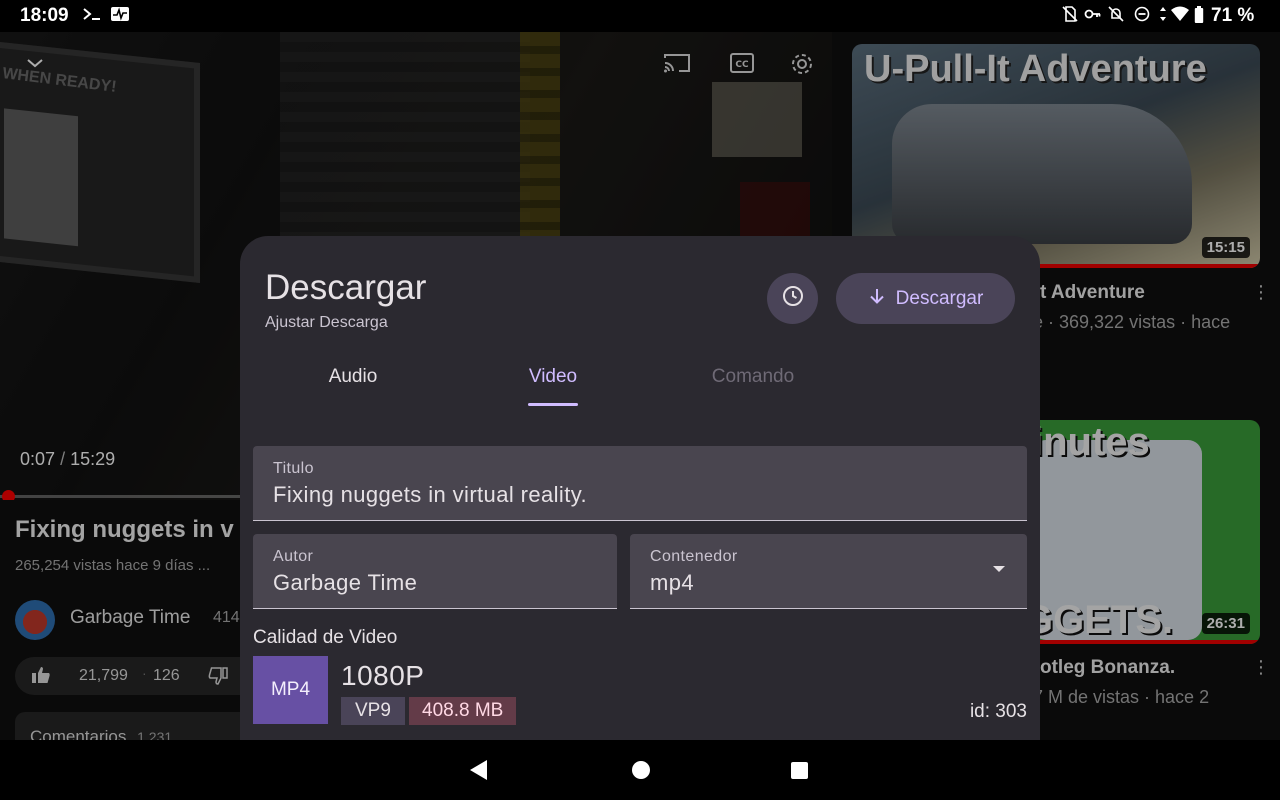  What do you see at coordinates (120, 16) in the screenshot?
I see `activity-icon` at bounding box center [120, 16].